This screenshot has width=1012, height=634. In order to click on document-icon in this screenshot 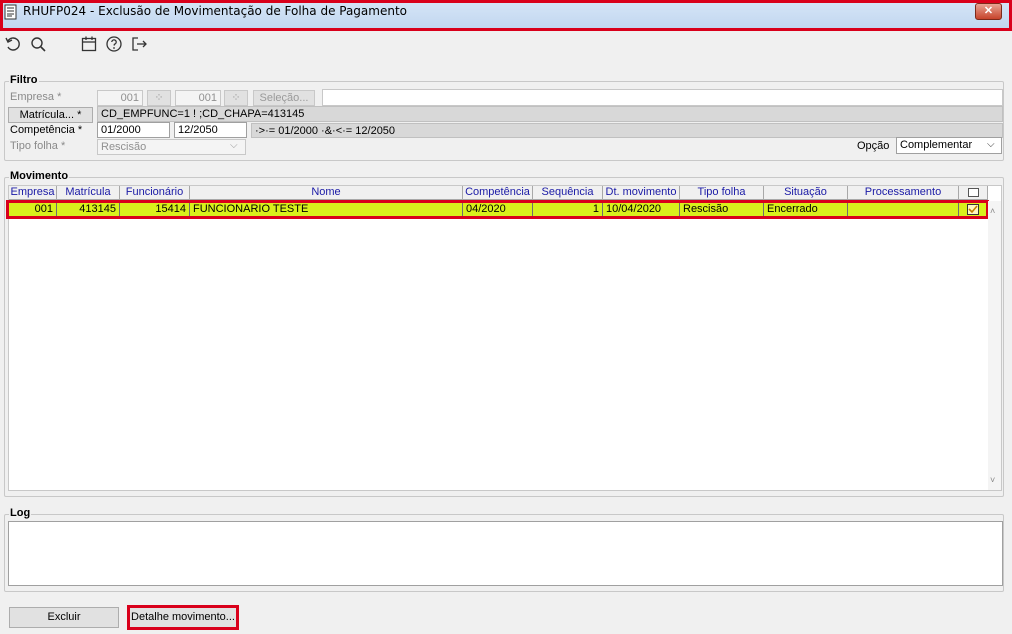, I will do `click(11, 12)`.